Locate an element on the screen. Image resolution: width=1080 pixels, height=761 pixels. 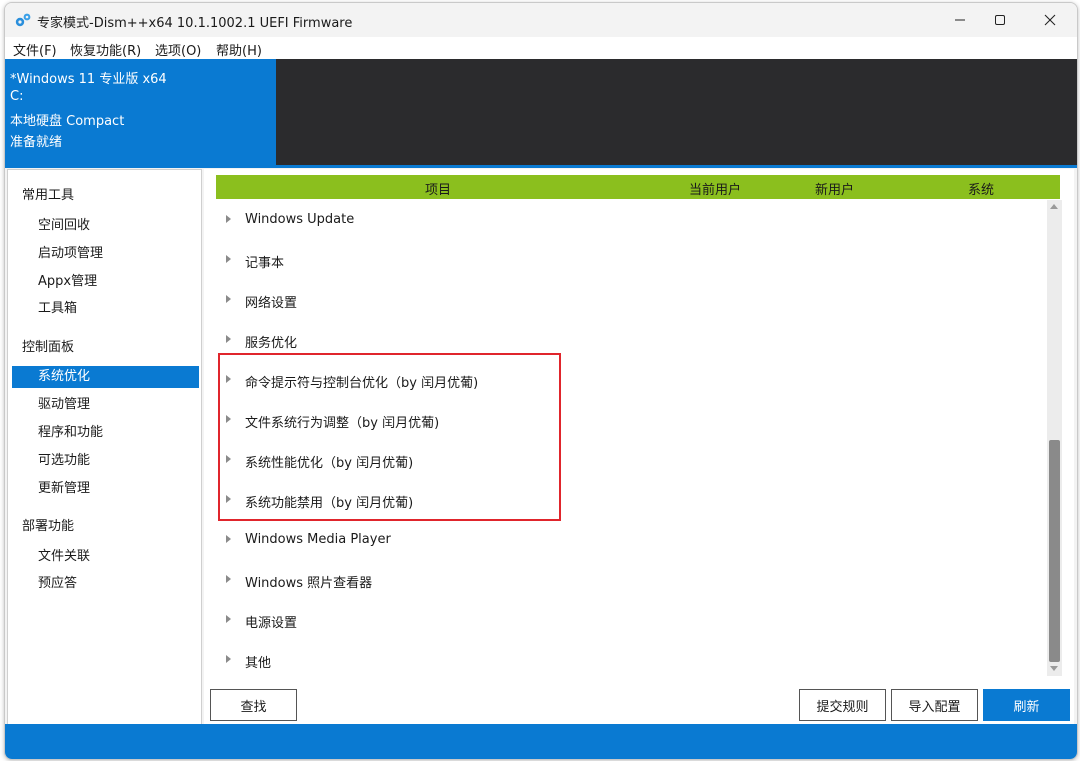
tree-row-label: Windows Update is located at coordinates (300, 219).